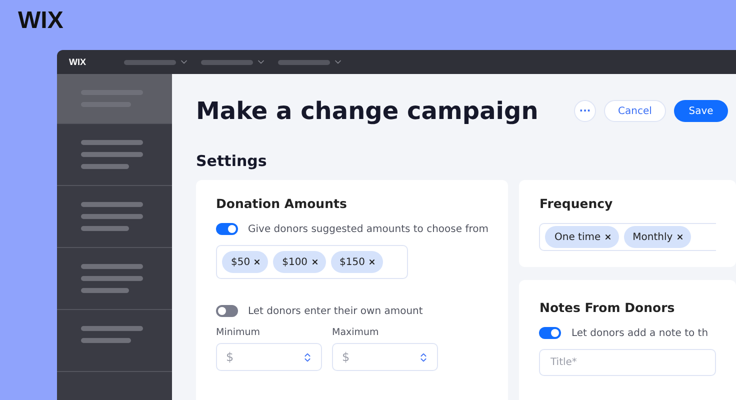  I want to click on app-logo: WIX, so click(77, 62).